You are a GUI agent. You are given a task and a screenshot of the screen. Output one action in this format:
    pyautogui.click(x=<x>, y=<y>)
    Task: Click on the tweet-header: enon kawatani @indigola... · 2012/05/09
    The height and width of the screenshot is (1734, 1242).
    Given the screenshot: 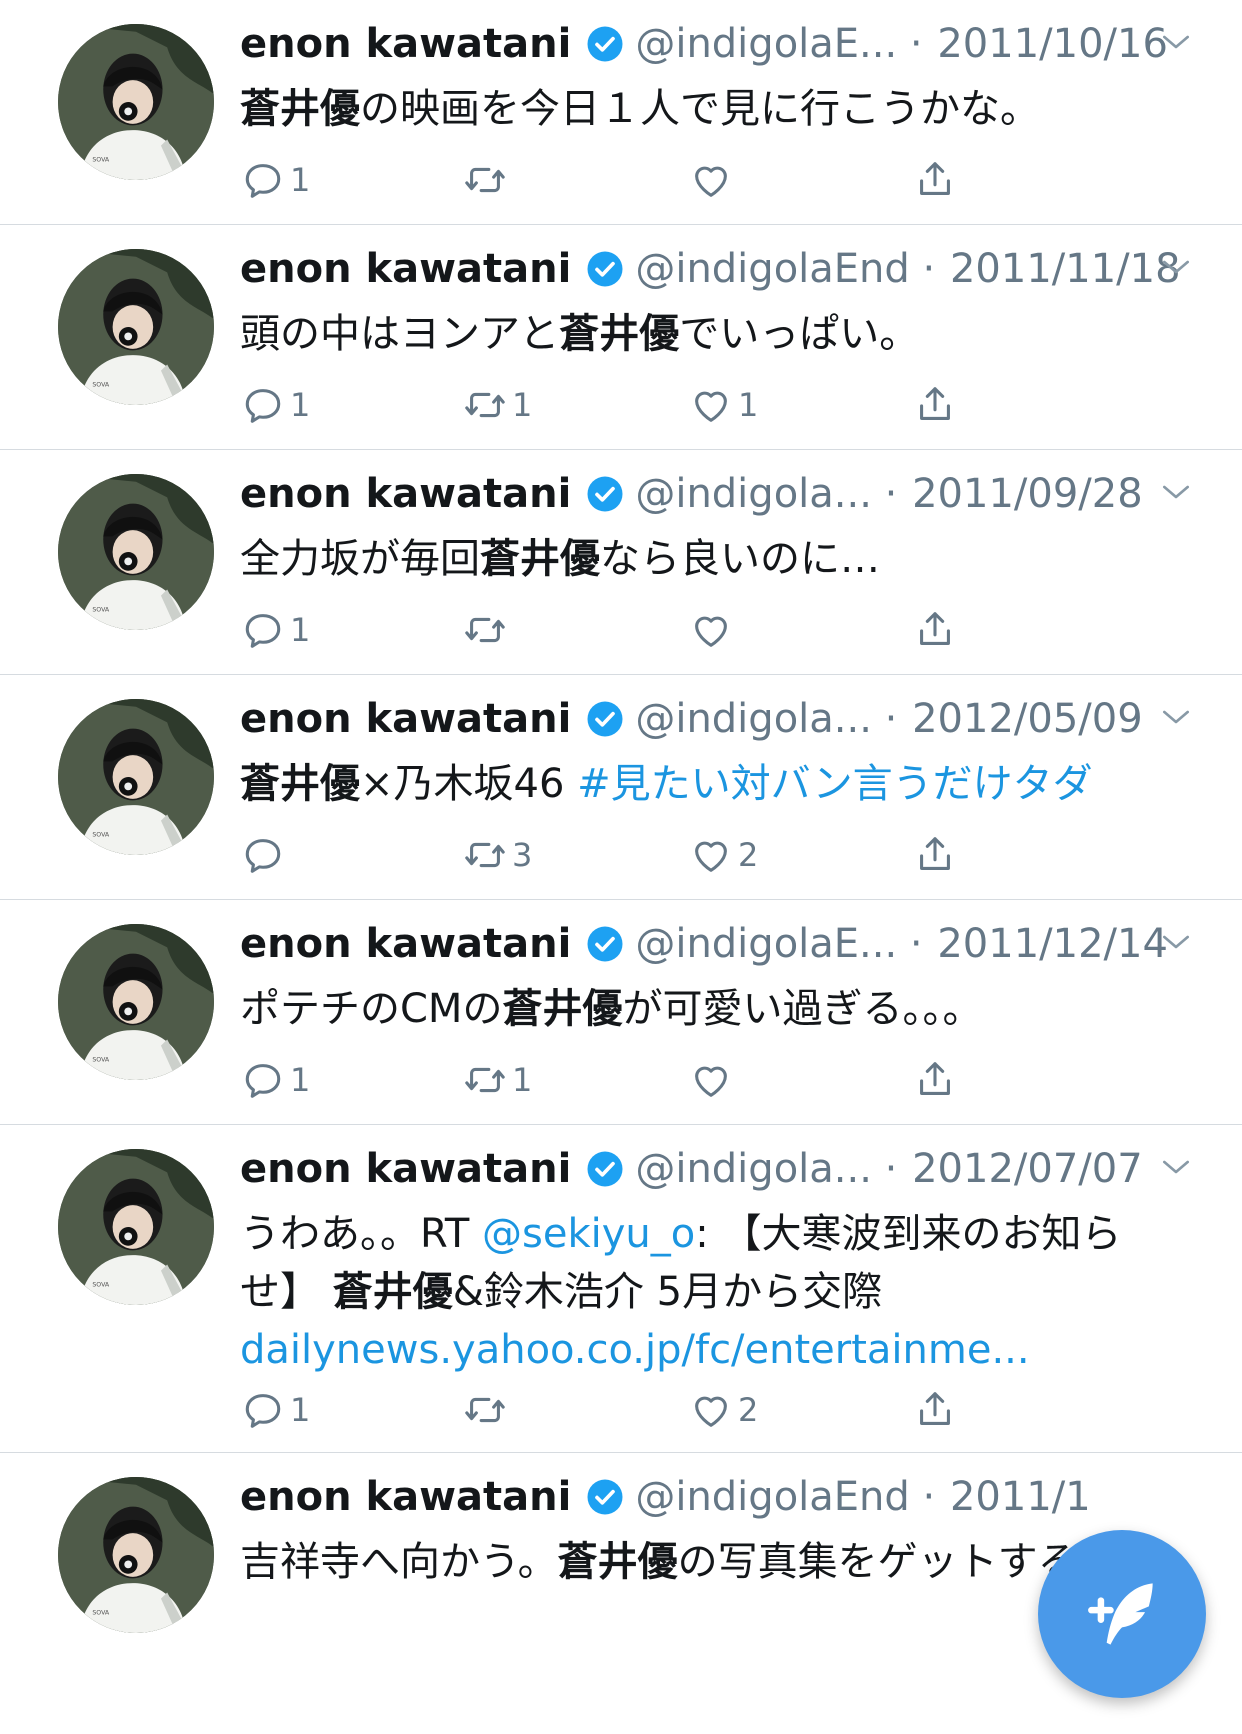 What is the action you would take?
    pyautogui.click(x=691, y=719)
    